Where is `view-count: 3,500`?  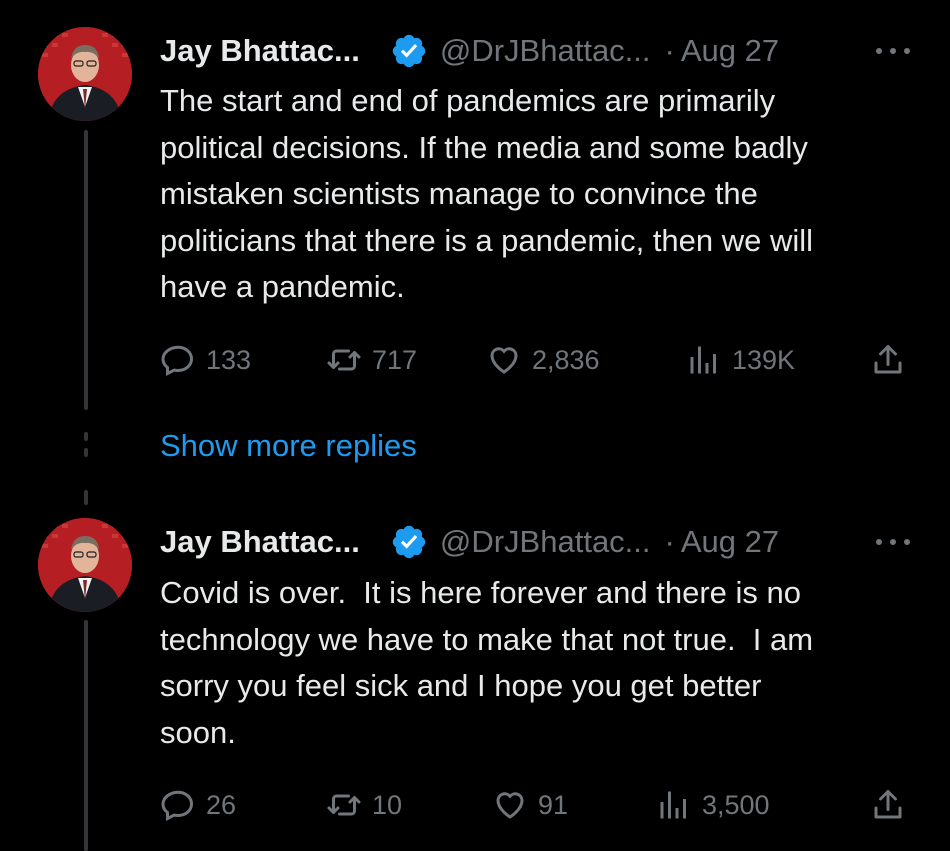
view-count: 3,500 is located at coordinates (736, 804).